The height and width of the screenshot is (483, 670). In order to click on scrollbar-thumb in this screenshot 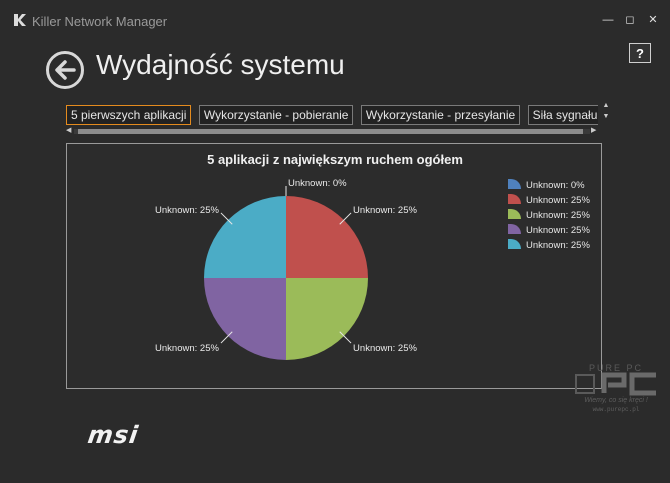, I will do `click(330, 131)`.